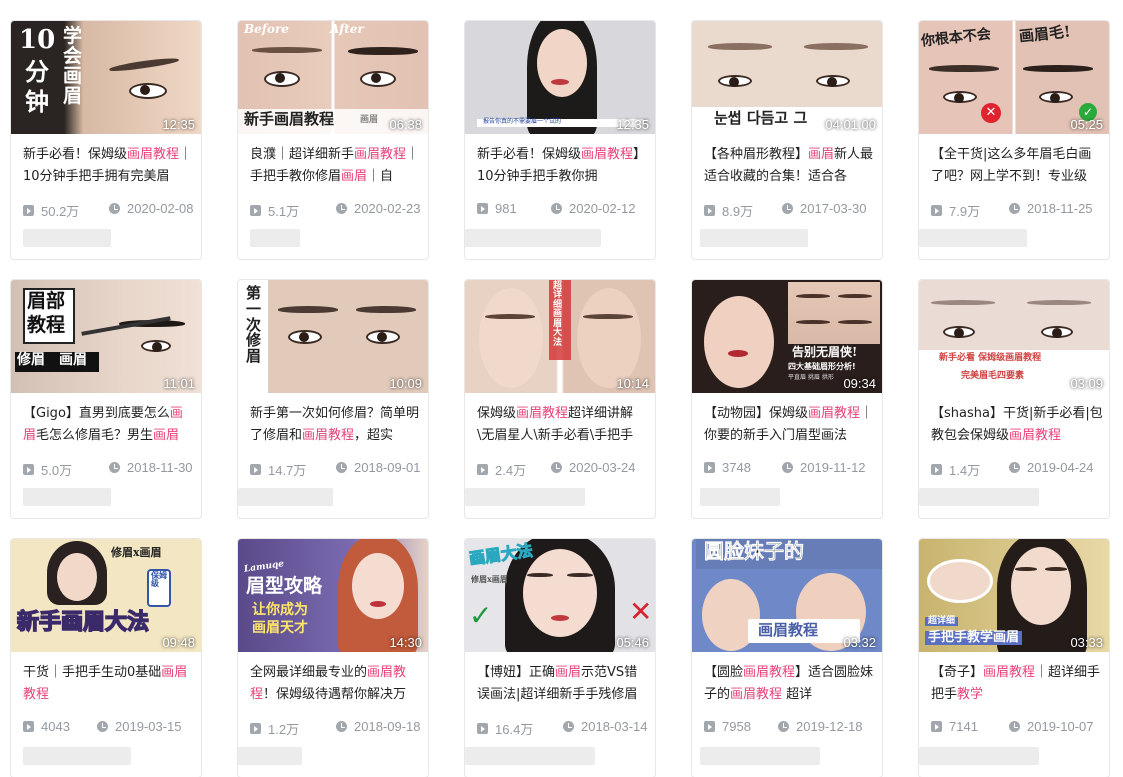 This screenshot has width=1123, height=777. Describe the element at coordinates (990, 358) in the screenshot. I see `thumbnail-text: 新手必看 保姆级画眉教程` at that location.